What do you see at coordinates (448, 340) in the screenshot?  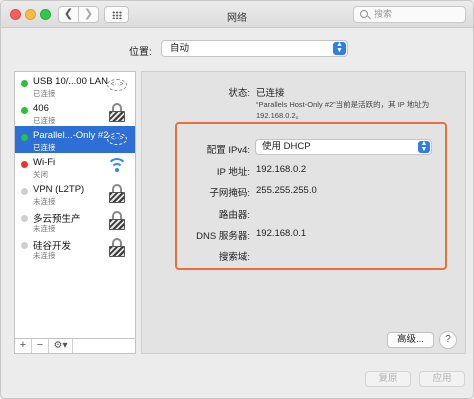 I see `help-button: ?` at bounding box center [448, 340].